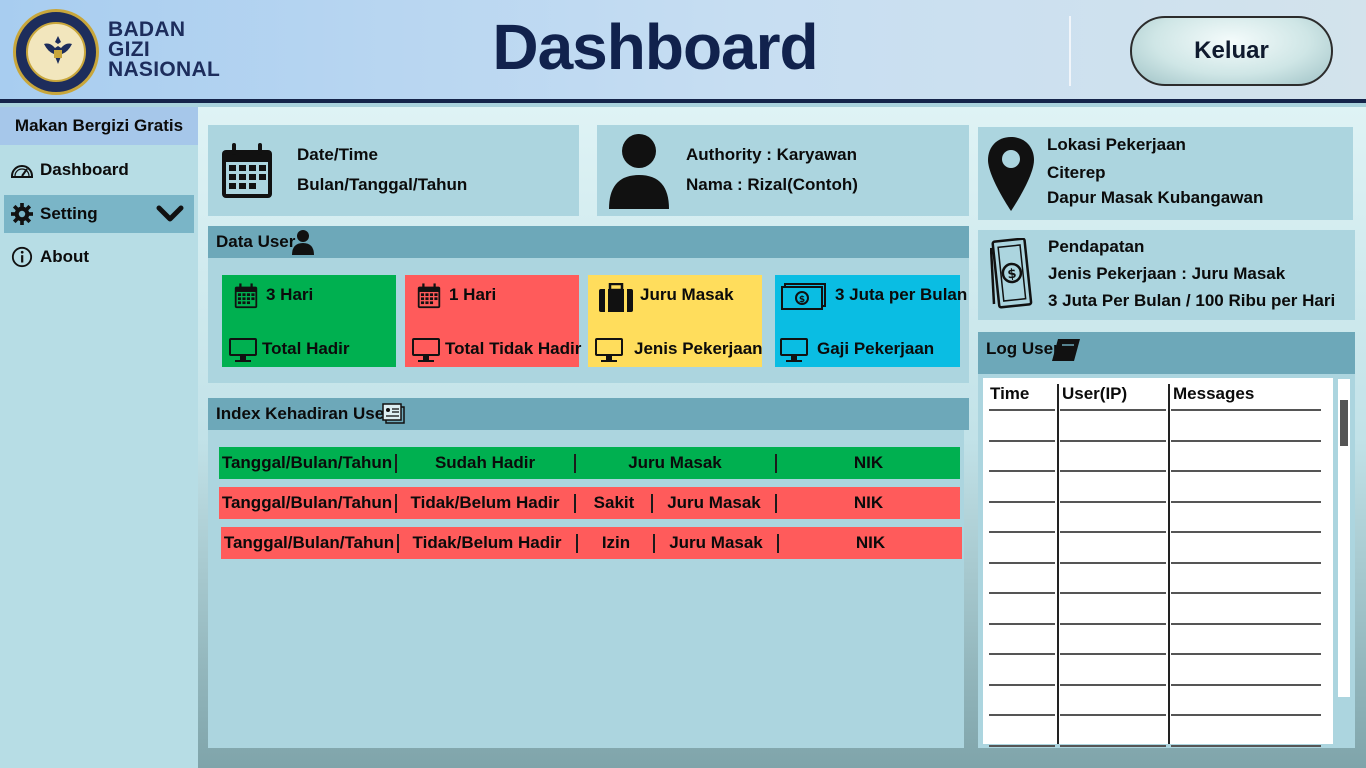 The width and height of the screenshot is (1366, 768). Describe the element at coordinates (337, 154) in the screenshot. I see `datetime-label: Date/Time` at that location.